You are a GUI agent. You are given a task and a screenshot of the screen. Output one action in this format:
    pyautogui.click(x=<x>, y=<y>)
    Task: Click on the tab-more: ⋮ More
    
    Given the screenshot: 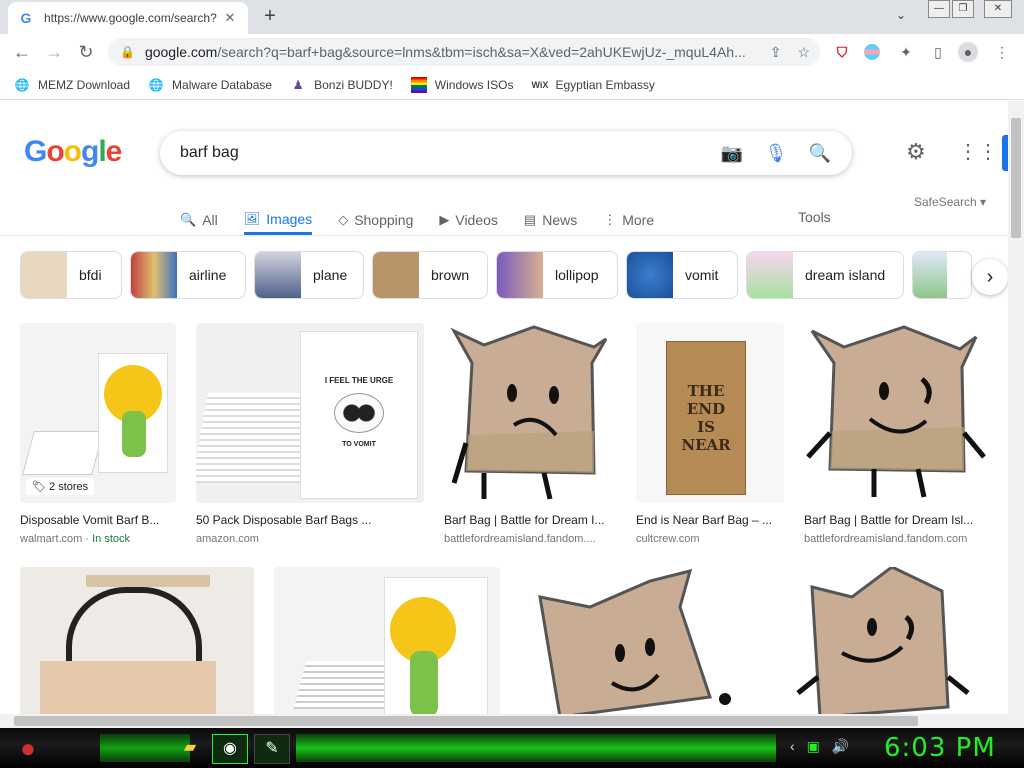 What is the action you would take?
    pyautogui.click(x=628, y=220)
    